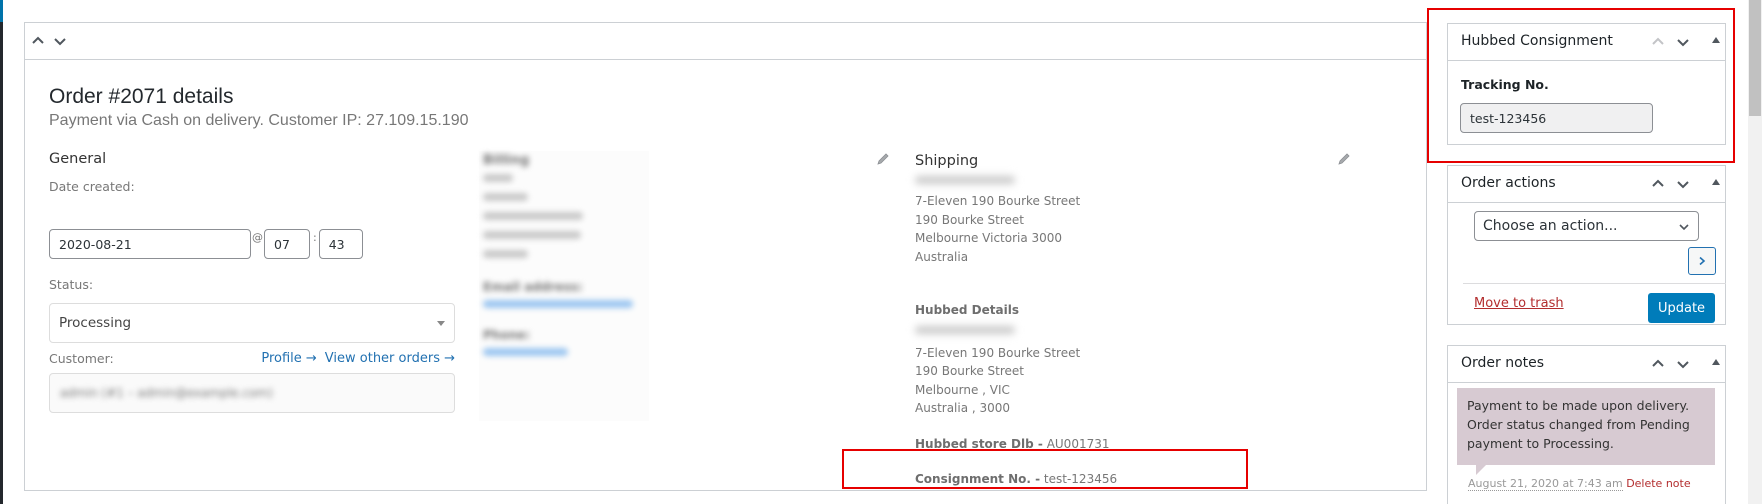 The width and height of the screenshot is (1762, 504). Describe the element at coordinates (970, 371) in the screenshot. I see `hubbed-address-line: 190 Bourke Street` at that location.